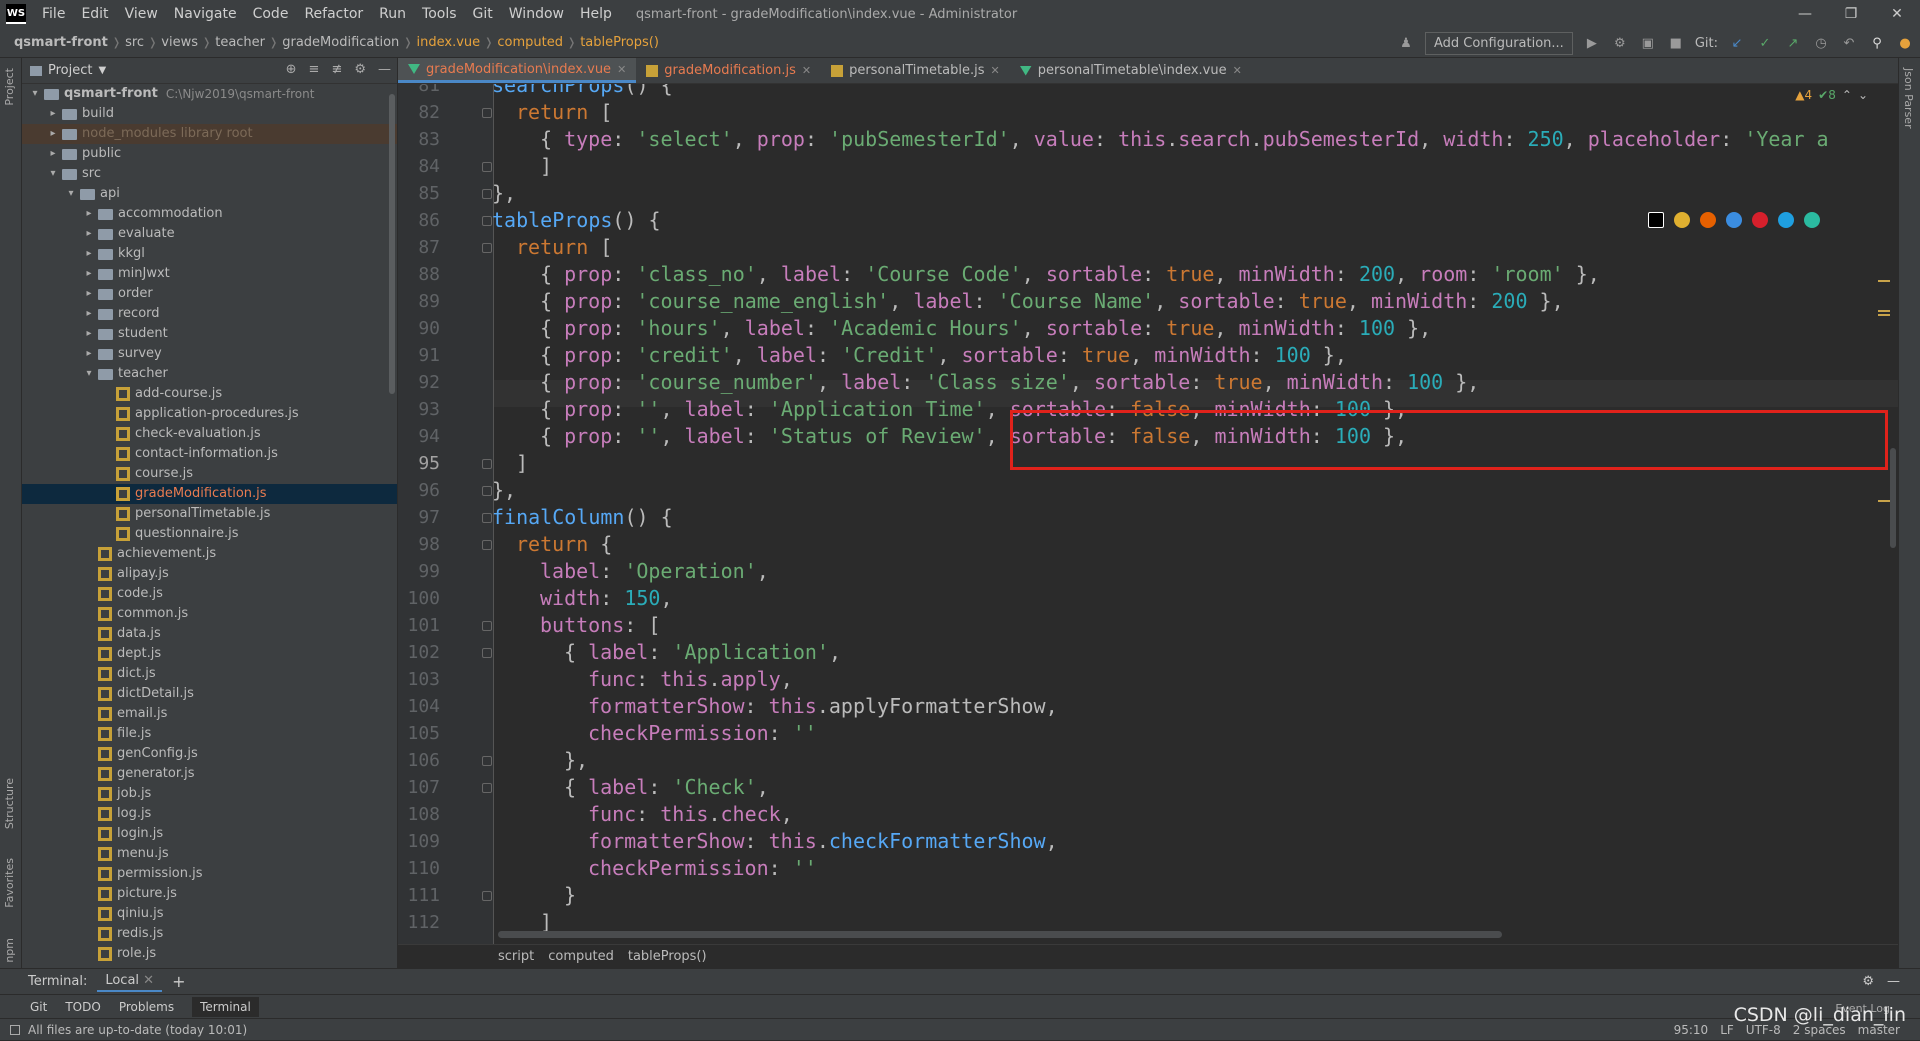 Image resolution: width=1920 pixels, height=1041 pixels. I want to click on line-number: 83, so click(419, 139).